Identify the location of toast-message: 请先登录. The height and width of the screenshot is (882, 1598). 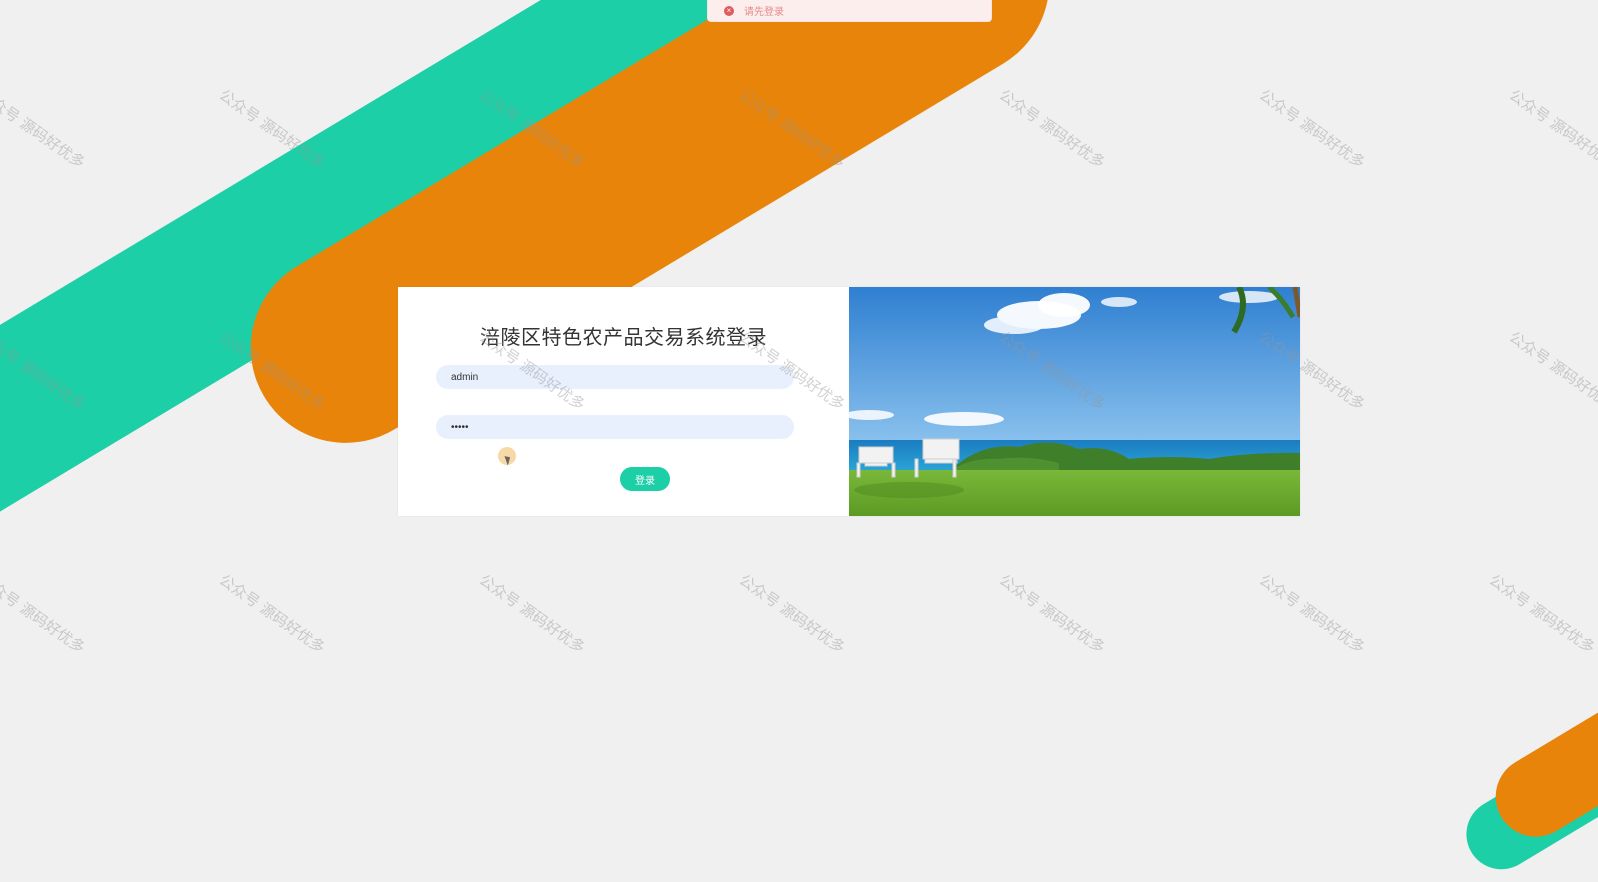
(764, 12).